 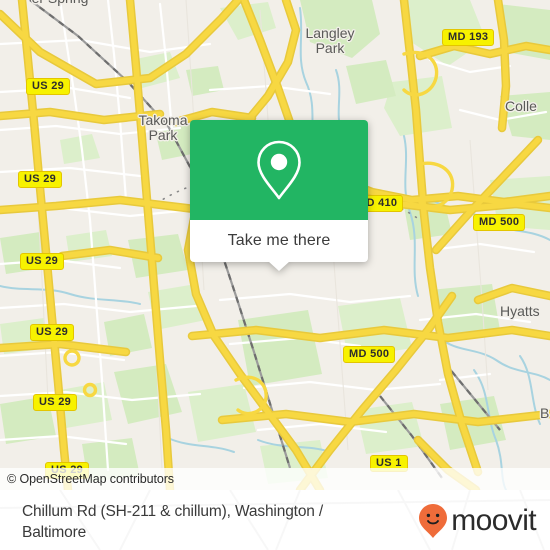 I want to click on attribution-text: © OpenStreetMap contributors, so click(x=90, y=479).